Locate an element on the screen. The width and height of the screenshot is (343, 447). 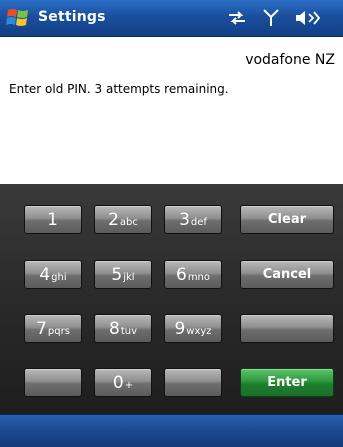
clear-button: Clear is located at coordinates (287, 219).